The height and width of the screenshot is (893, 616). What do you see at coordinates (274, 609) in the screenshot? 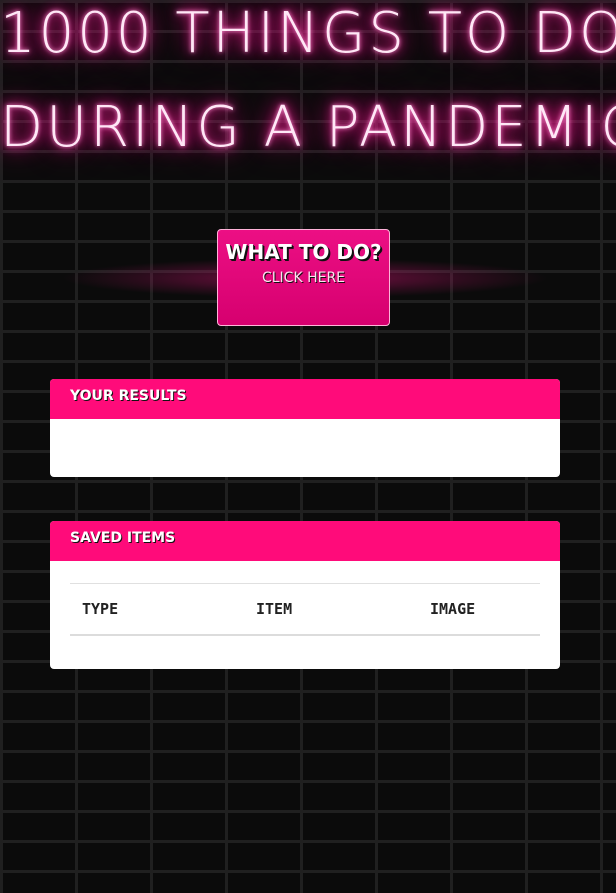
I see `column-header-item: ITEM` at bounding box center [274, 609].